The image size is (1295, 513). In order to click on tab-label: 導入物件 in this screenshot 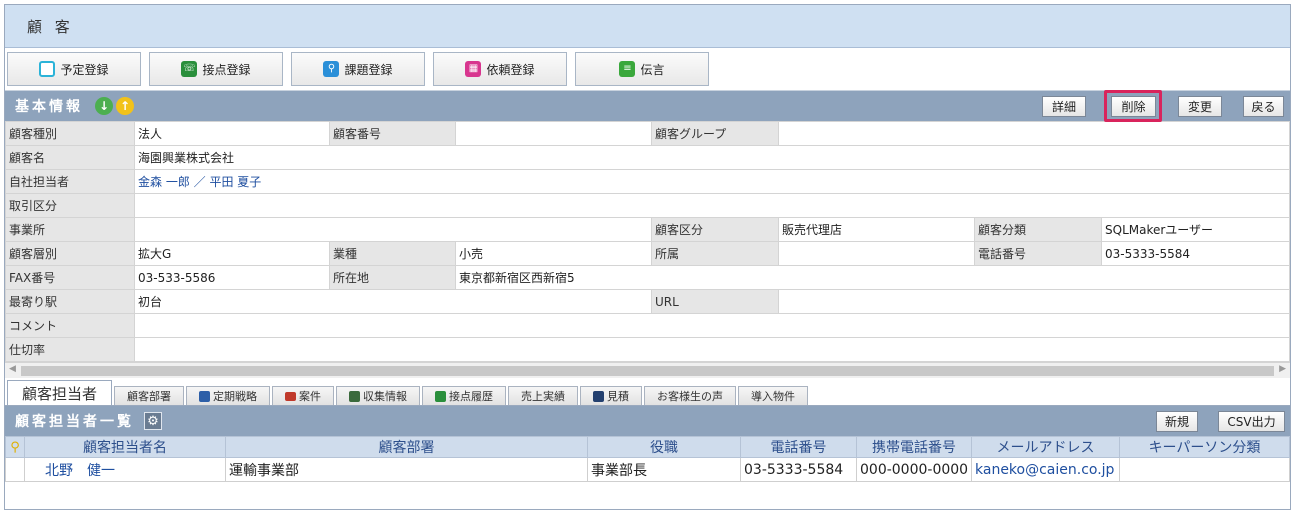, I will do `click(773, 396)`.